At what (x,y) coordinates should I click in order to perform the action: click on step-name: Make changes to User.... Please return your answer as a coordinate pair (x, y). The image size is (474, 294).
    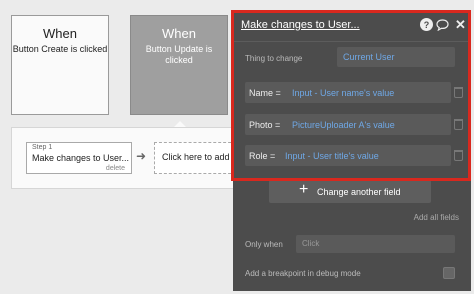
    Looking at the image, I should click on (81, 158).